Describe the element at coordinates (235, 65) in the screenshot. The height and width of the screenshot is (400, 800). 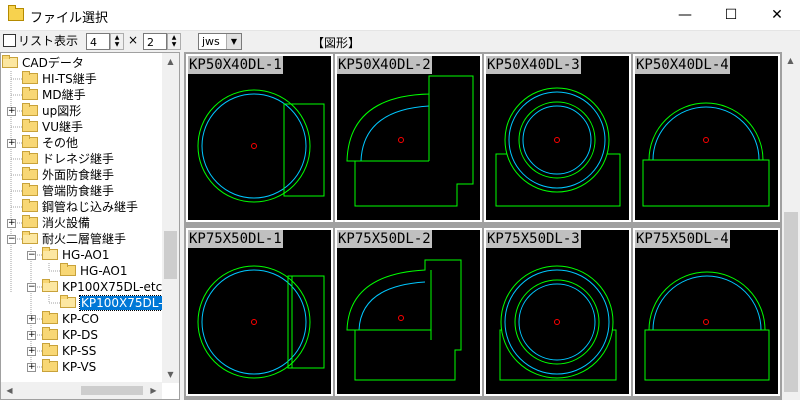
I see `thumbnail-label: KP50X40DL-1` at that location.